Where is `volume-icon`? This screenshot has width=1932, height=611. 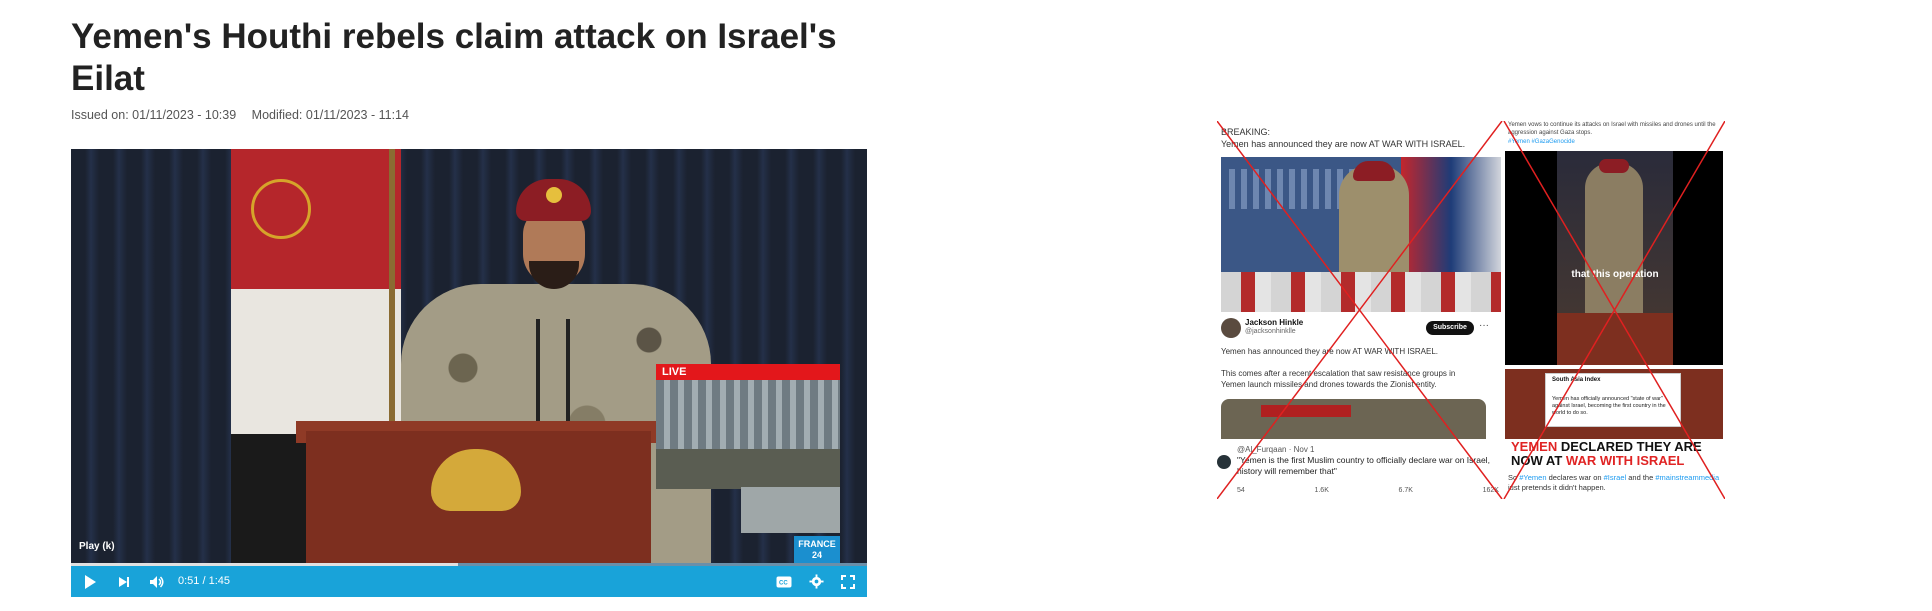
volume-icon is located at coordinates (157, 581).